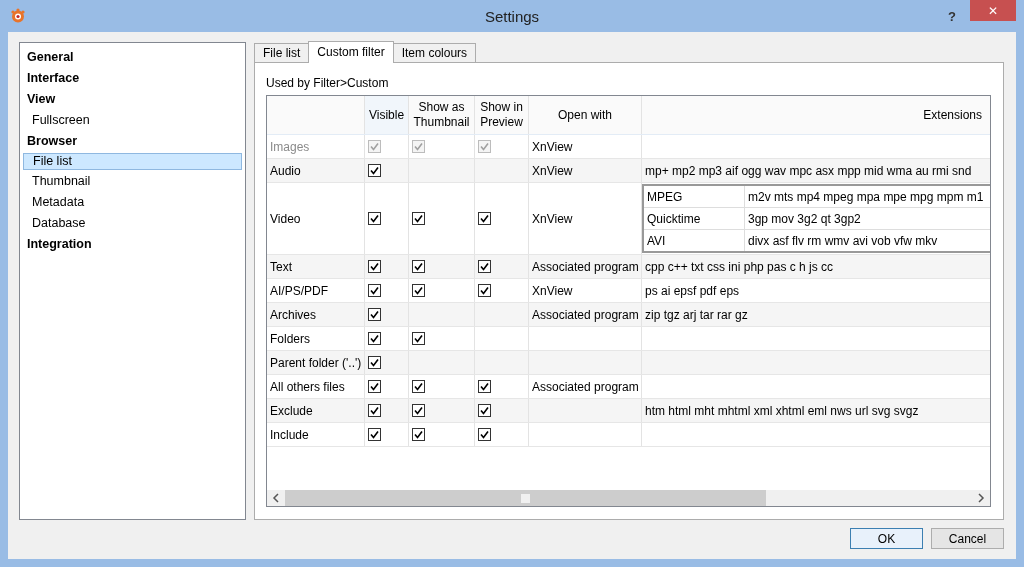 The image size is (1024, 567). I want to click on close-button: ✕, so click(993, 10).